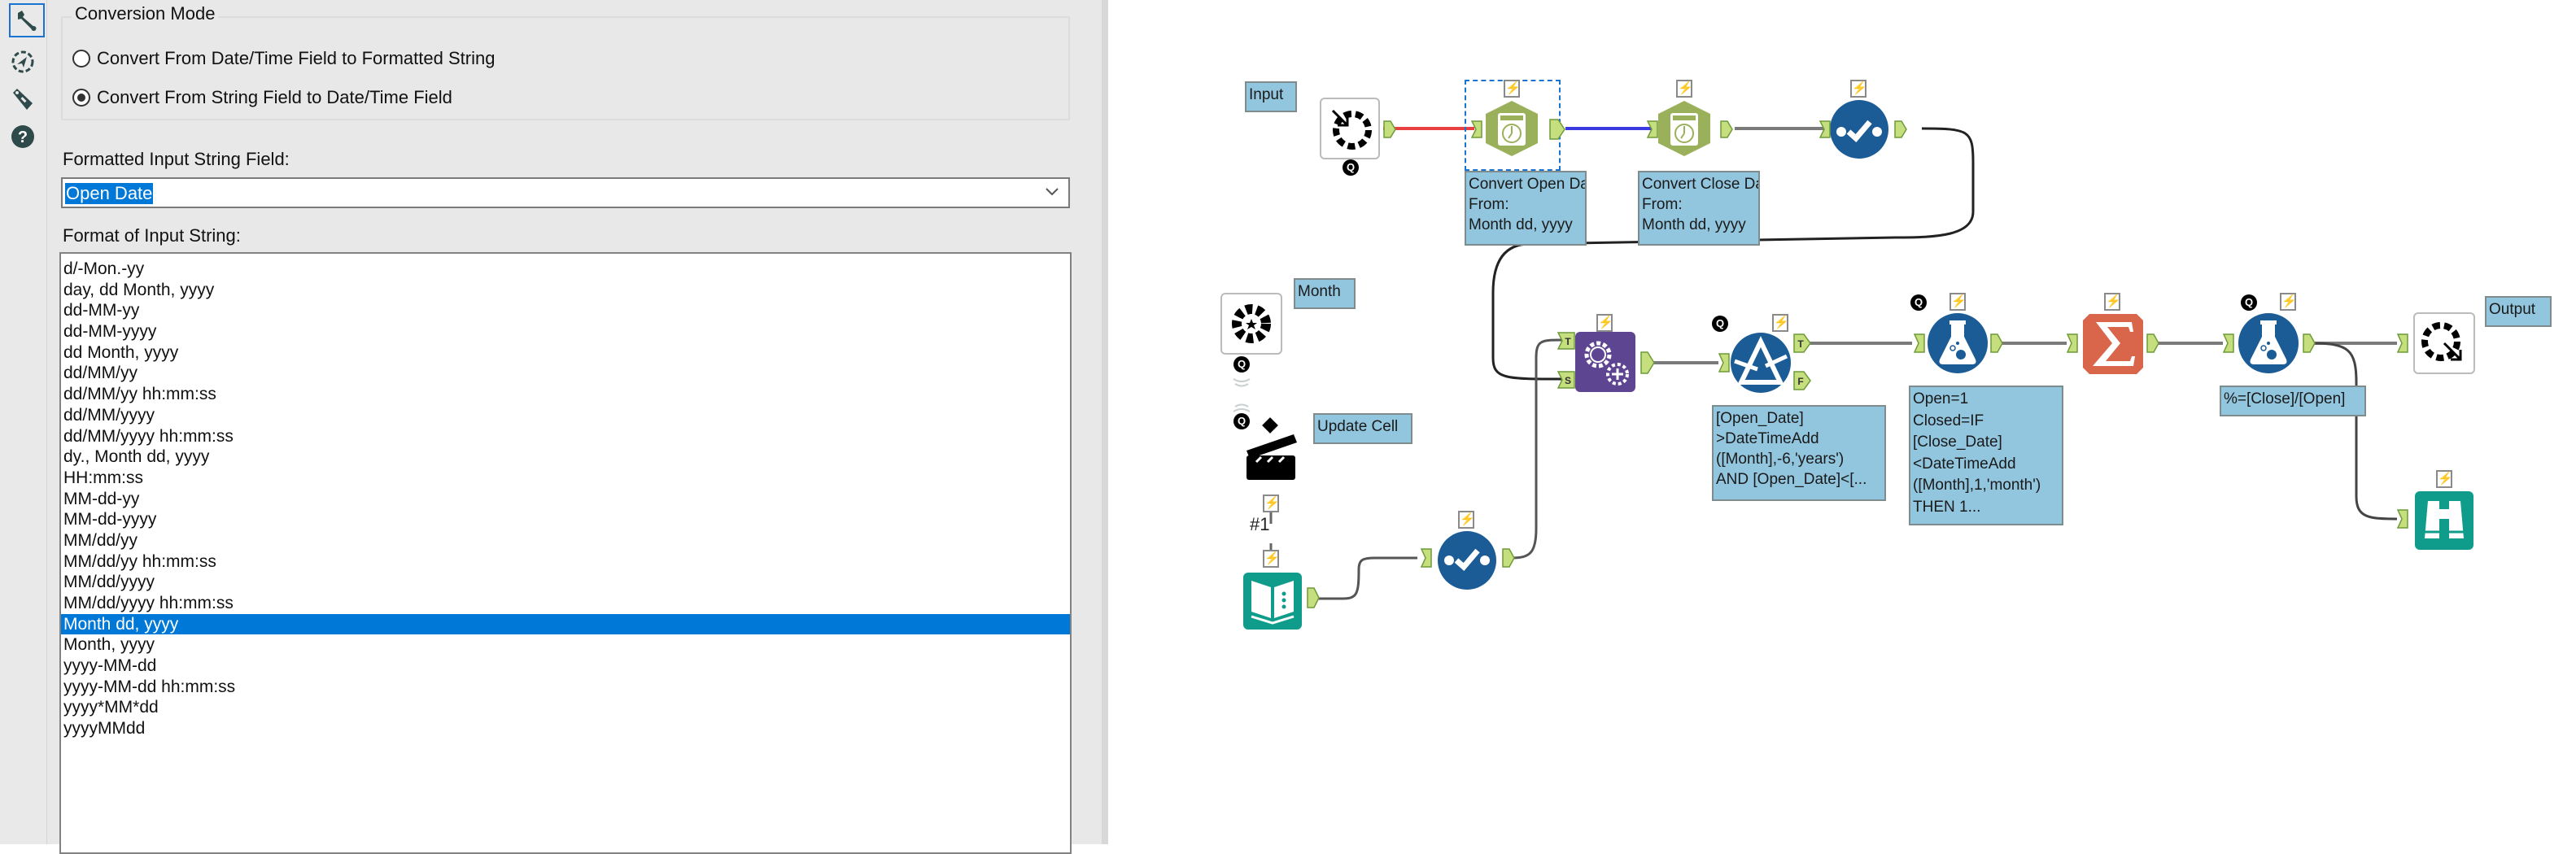 This screenshot has width=2576, height=854. What do you see at coordinates (1362, 428) in the screenshot?
I see `annotation-update-cell: Update Cell` at bounding box center [1362, 428].